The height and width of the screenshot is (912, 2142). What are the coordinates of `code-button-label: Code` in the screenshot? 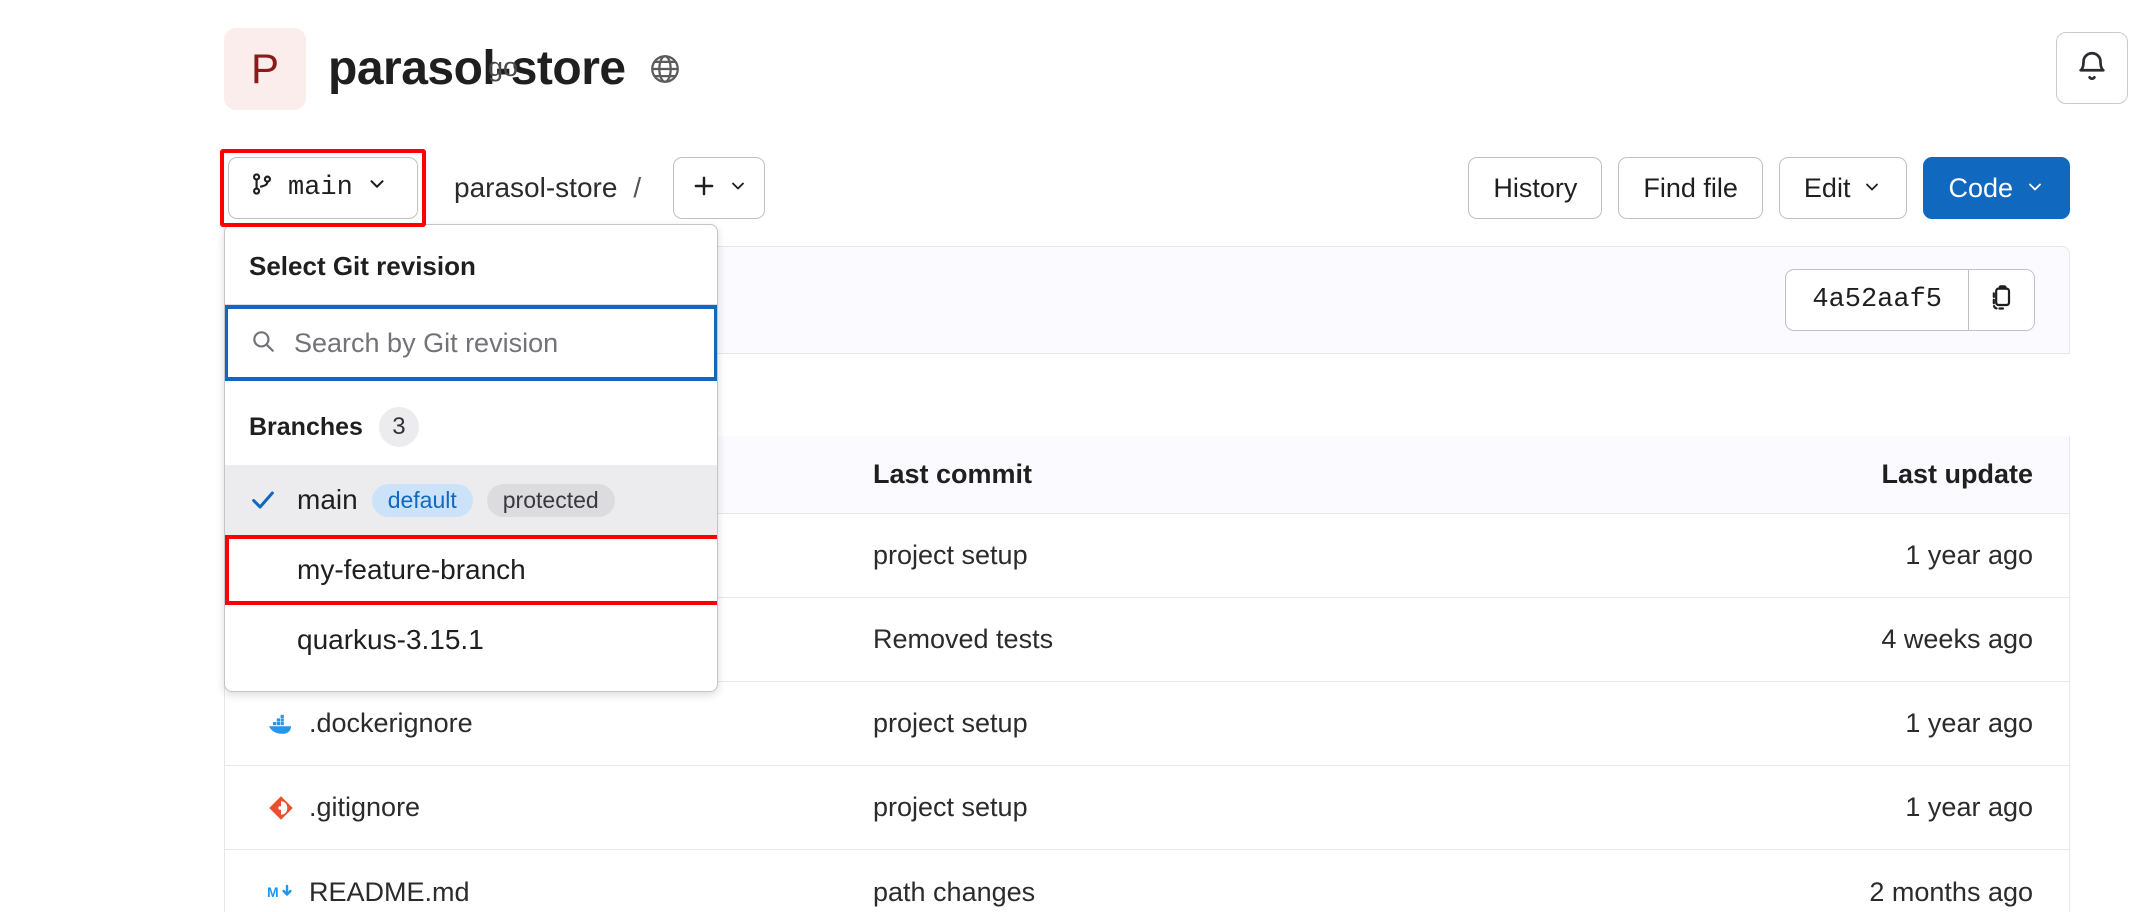 It's located at (1980, 187).